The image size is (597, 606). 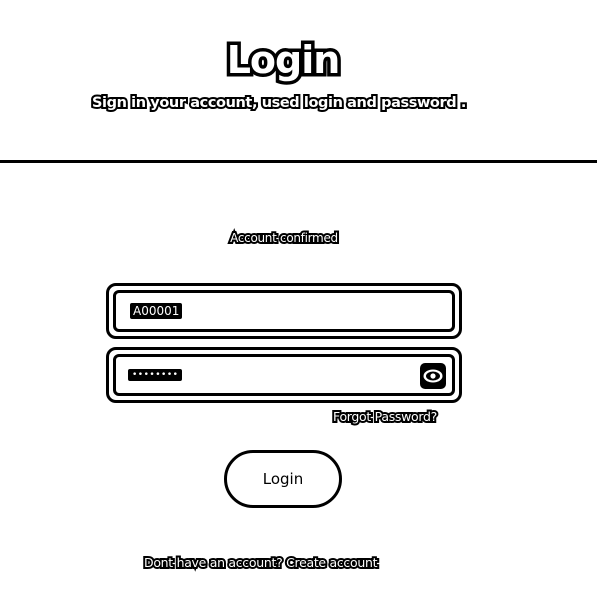 What do you see at coordinates (260, 562) in the screenshot?
I see `create-account-link: Dont have an account? Create account` at bounding box center [260, 562].